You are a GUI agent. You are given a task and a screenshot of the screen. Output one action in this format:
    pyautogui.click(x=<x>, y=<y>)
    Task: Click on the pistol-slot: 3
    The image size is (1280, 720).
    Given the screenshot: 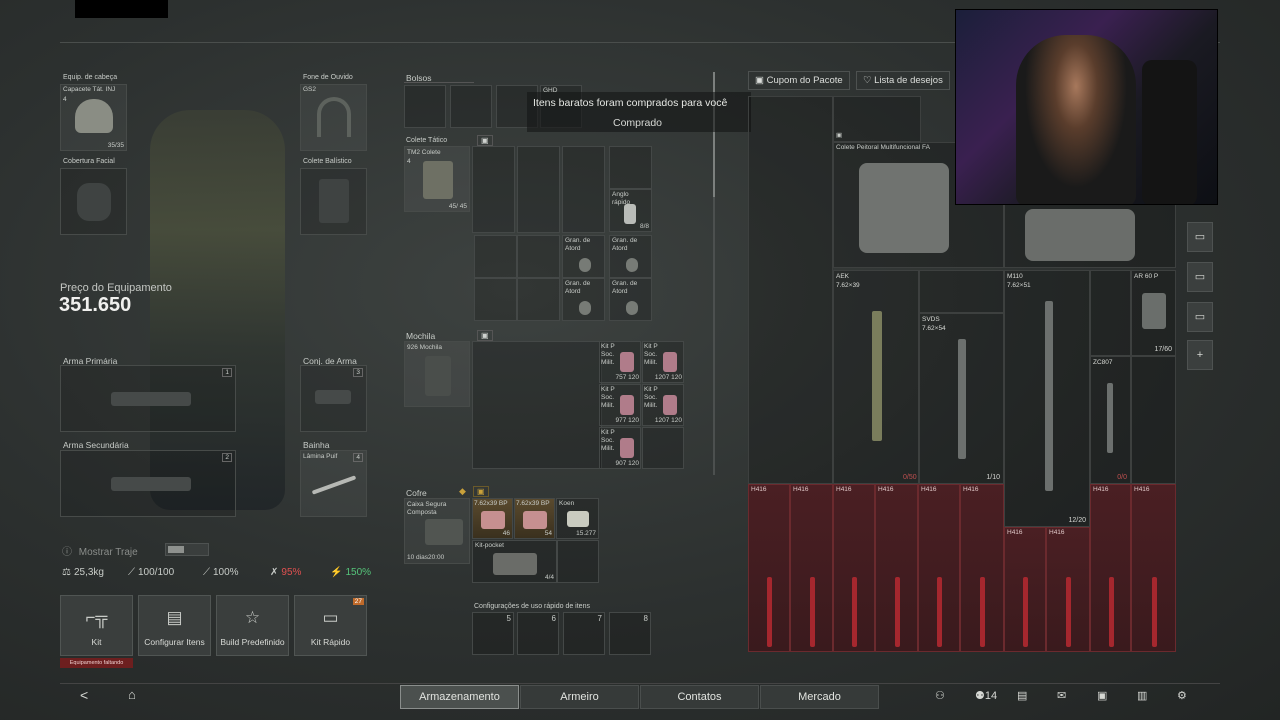 What is the action you would take?
    pyautogui.click(x=333, y=398)
    